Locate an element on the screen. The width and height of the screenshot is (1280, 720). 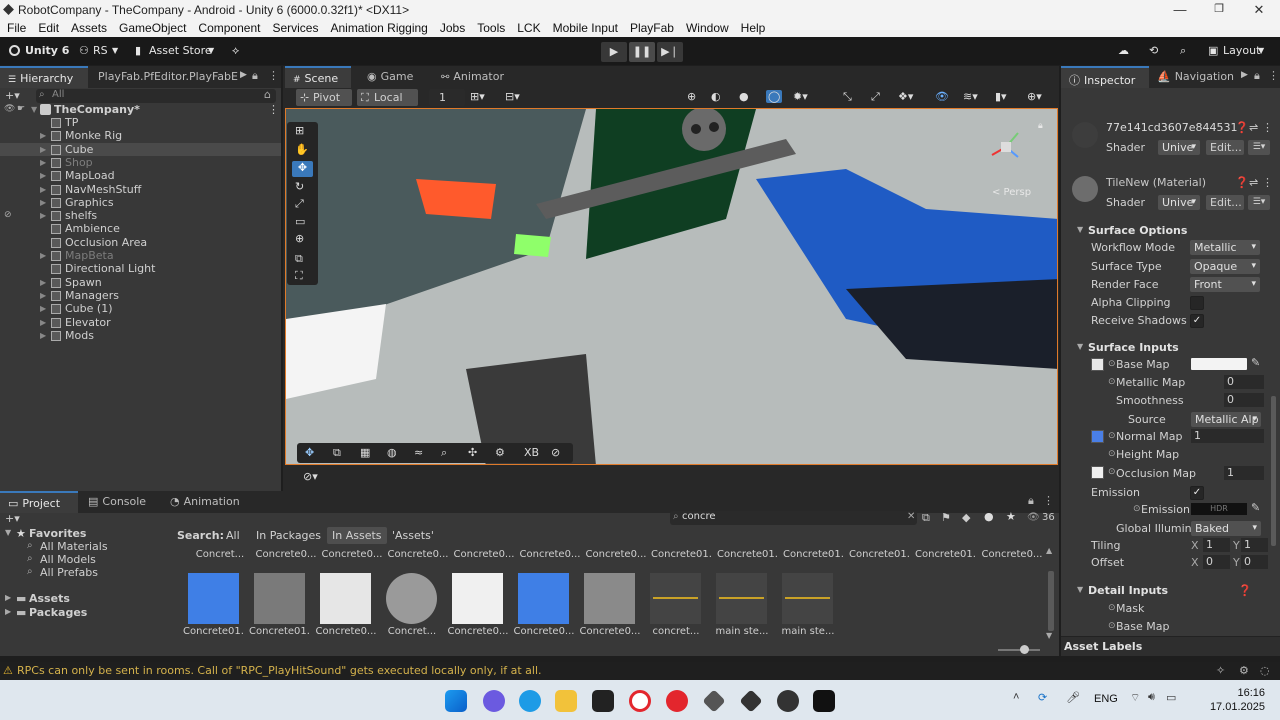
hierarchy-row: ▶ Cube (1) is located at coordinates (140, 308).